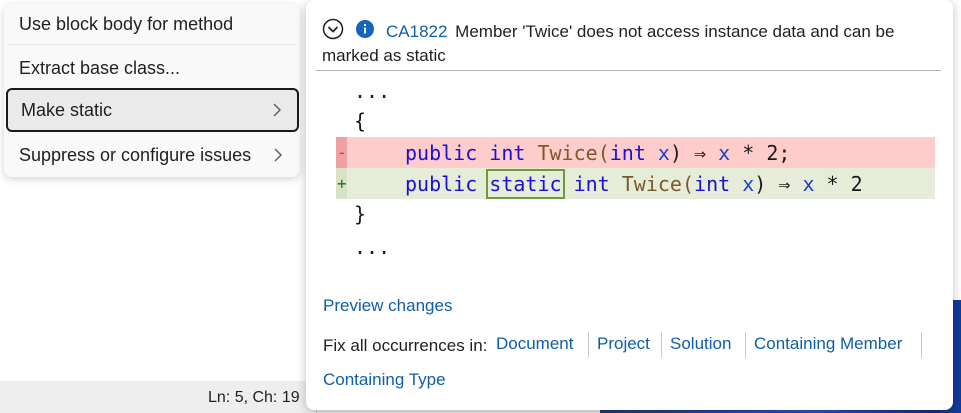 This screenshot has height=413, width=961. Describe the element at coordinates (623, 344) in the screenshot. I see `fix-scope-project-link: Project` at that location.